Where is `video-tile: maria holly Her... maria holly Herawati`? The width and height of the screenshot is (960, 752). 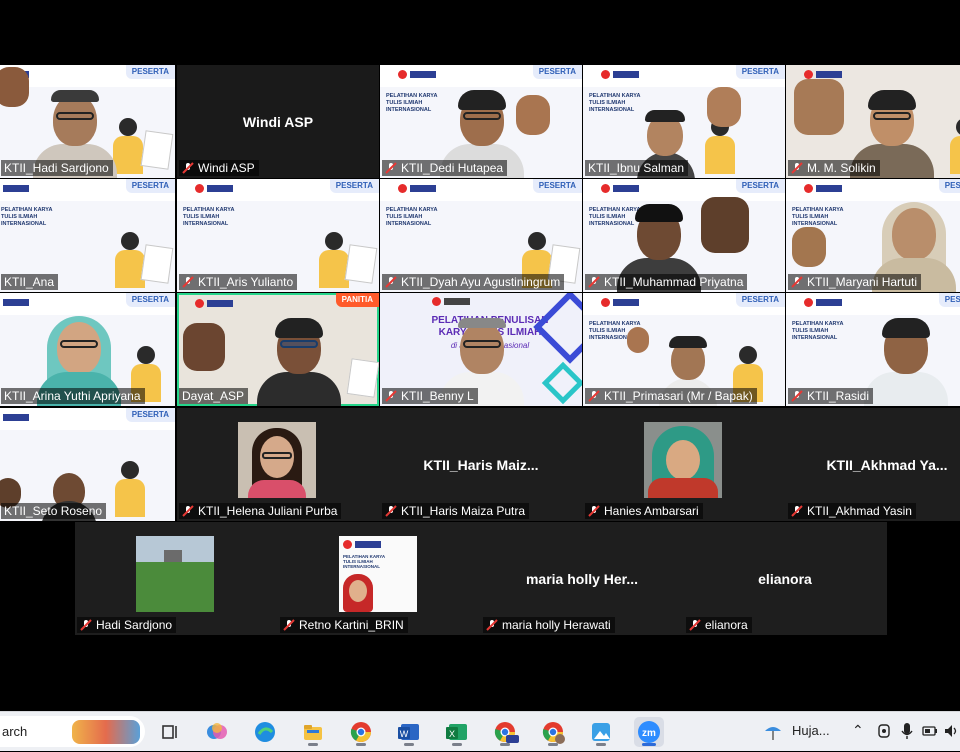
video-tile: maria holly Her... maria holly Herawati is located at coordinates (582, 578).